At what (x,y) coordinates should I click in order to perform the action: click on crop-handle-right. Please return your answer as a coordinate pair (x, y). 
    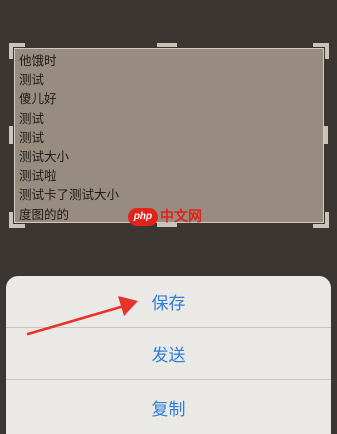
    Looking at the image, I should click on (326, 135).